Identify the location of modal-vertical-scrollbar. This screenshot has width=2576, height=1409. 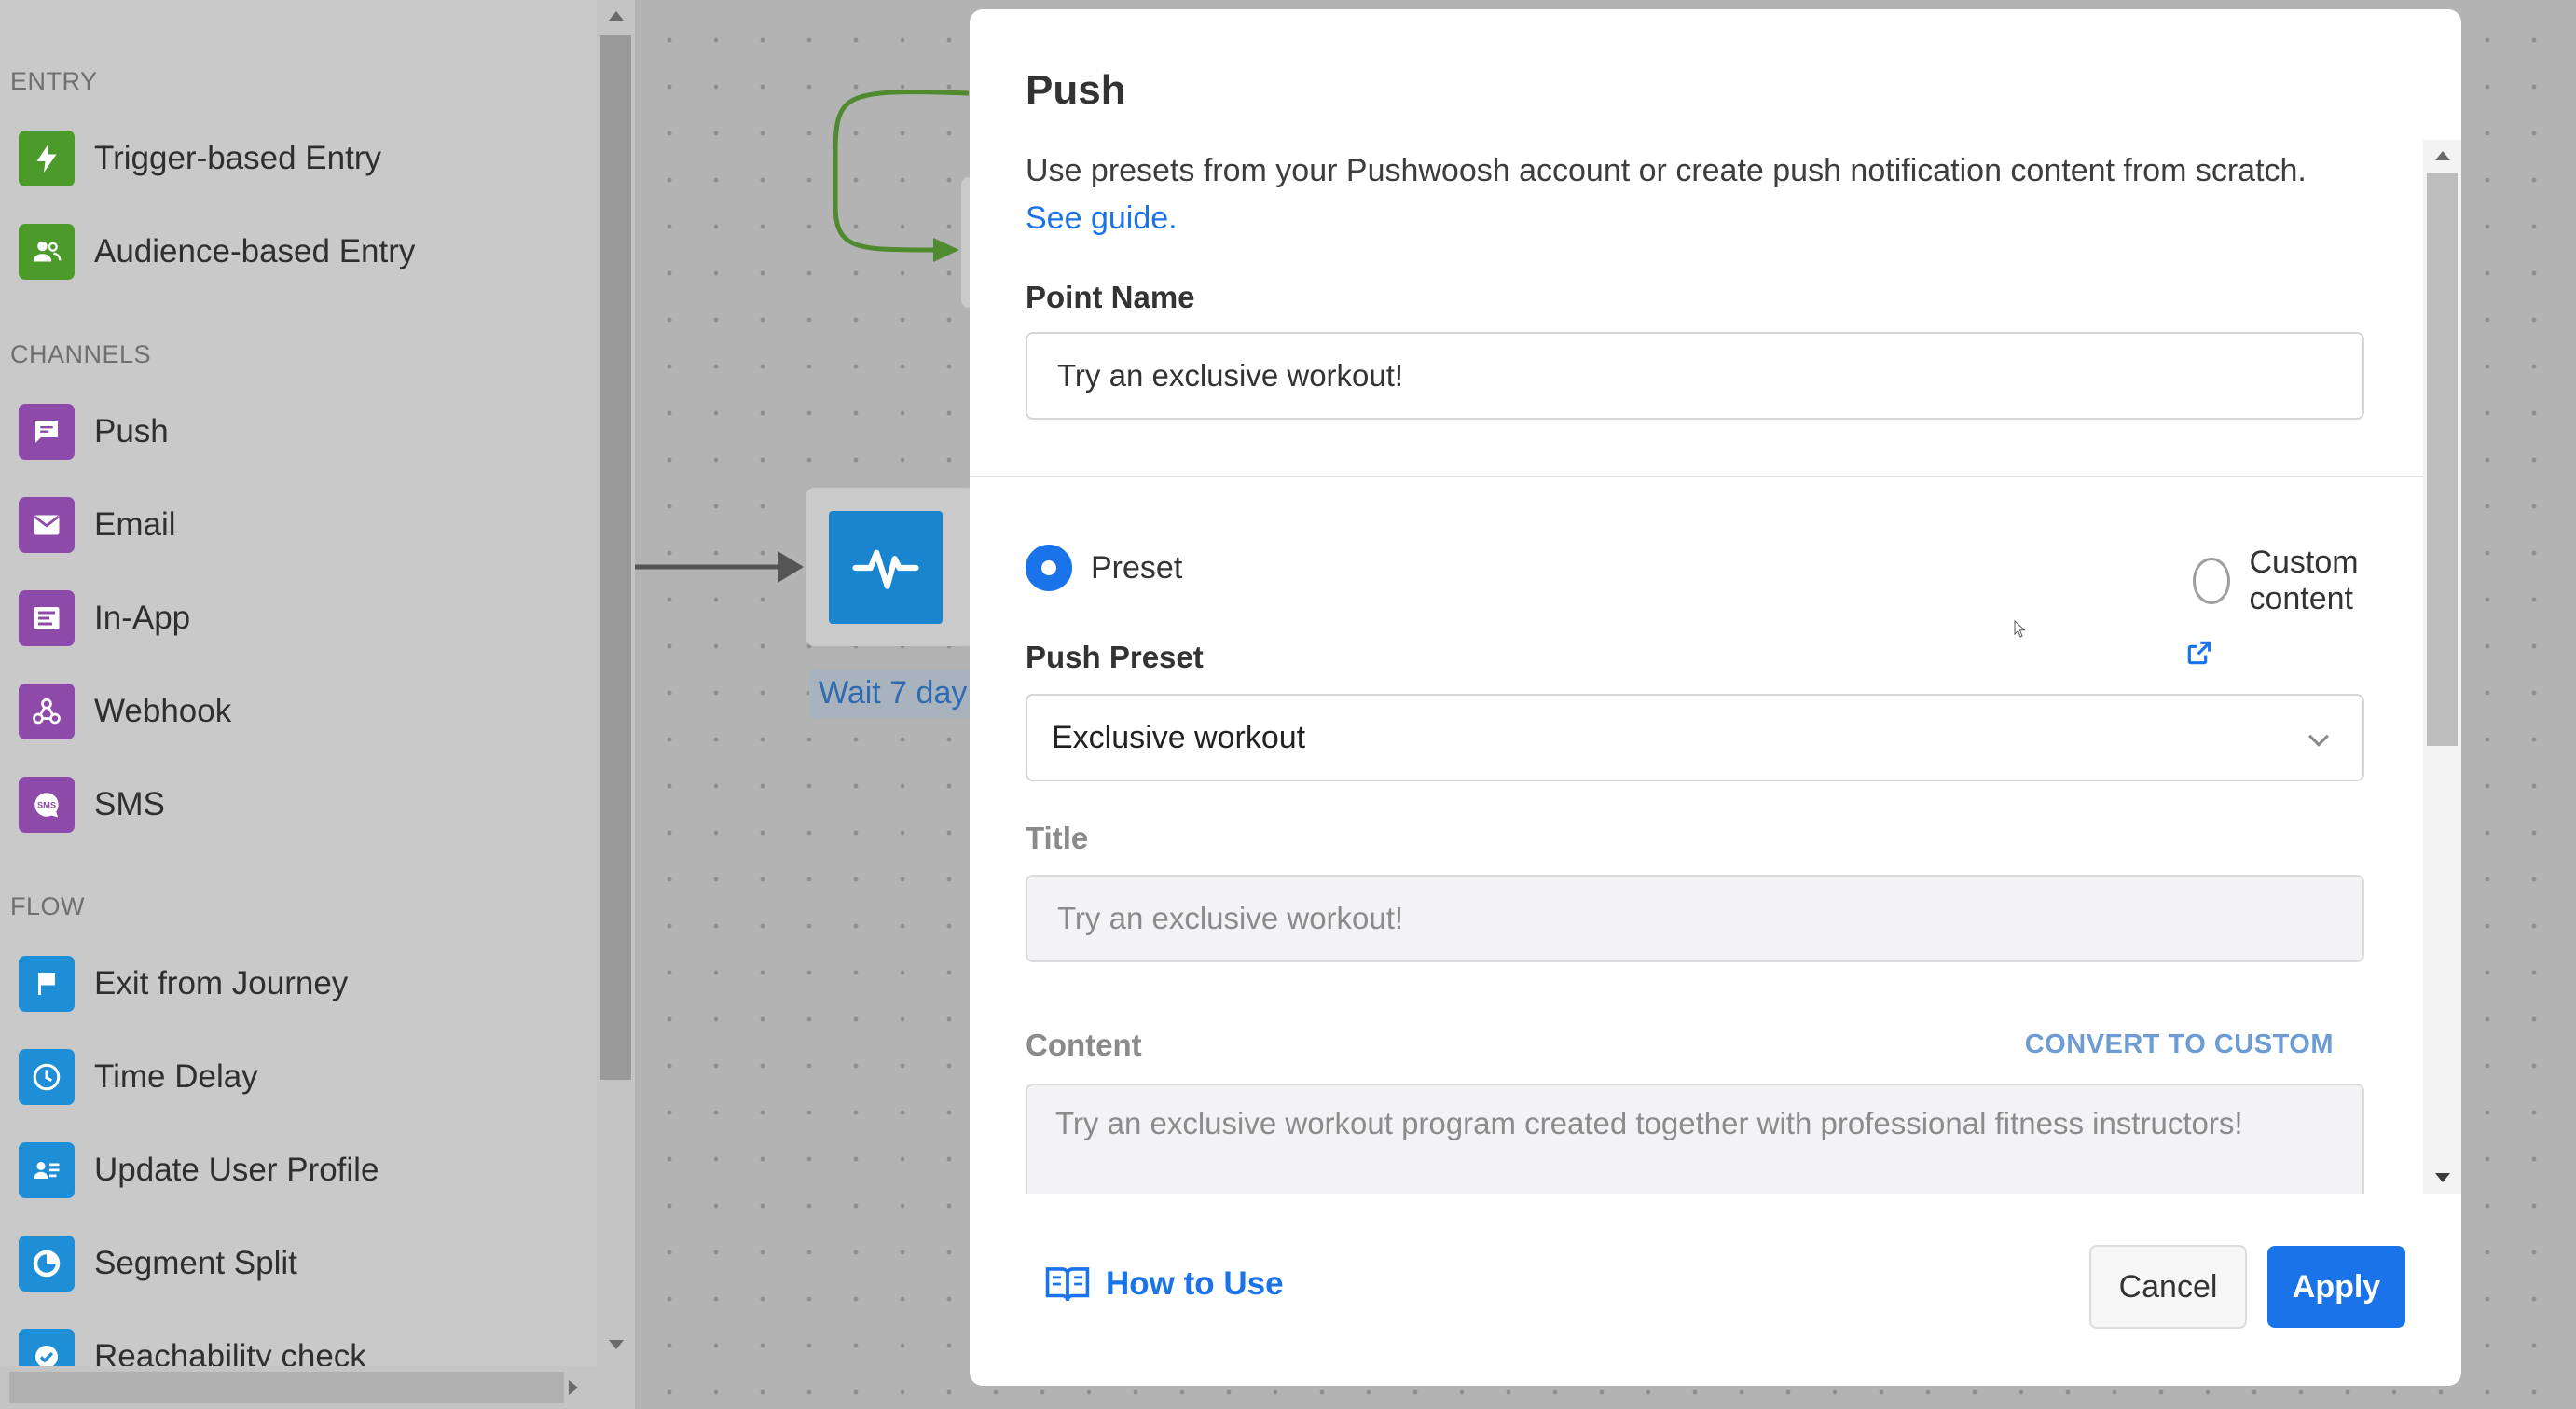
(2442, 667).